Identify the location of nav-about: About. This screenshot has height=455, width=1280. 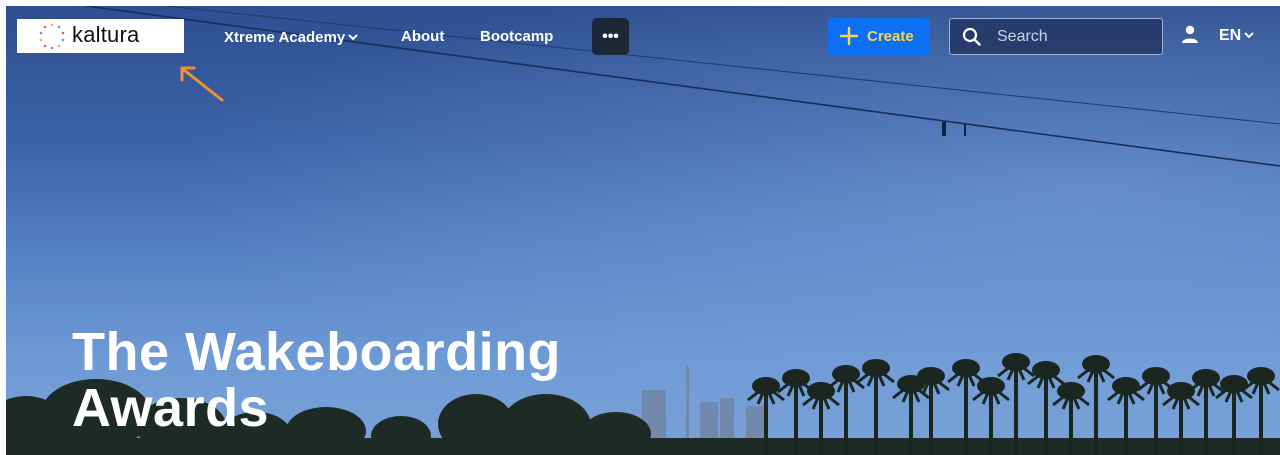
(422, 36).